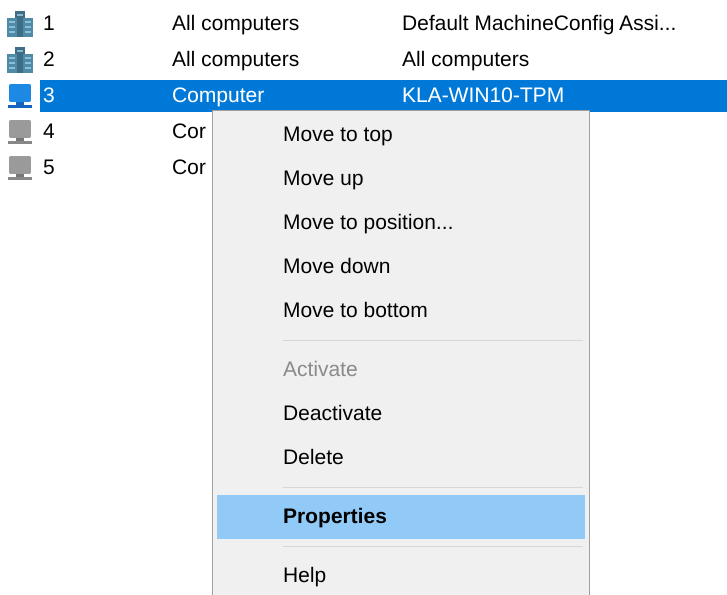 The width and height of the screenshot is (727, 595). Describe the element at coordinates (466, 60) in the screenshot. I see `target-text: All computers` at that location.